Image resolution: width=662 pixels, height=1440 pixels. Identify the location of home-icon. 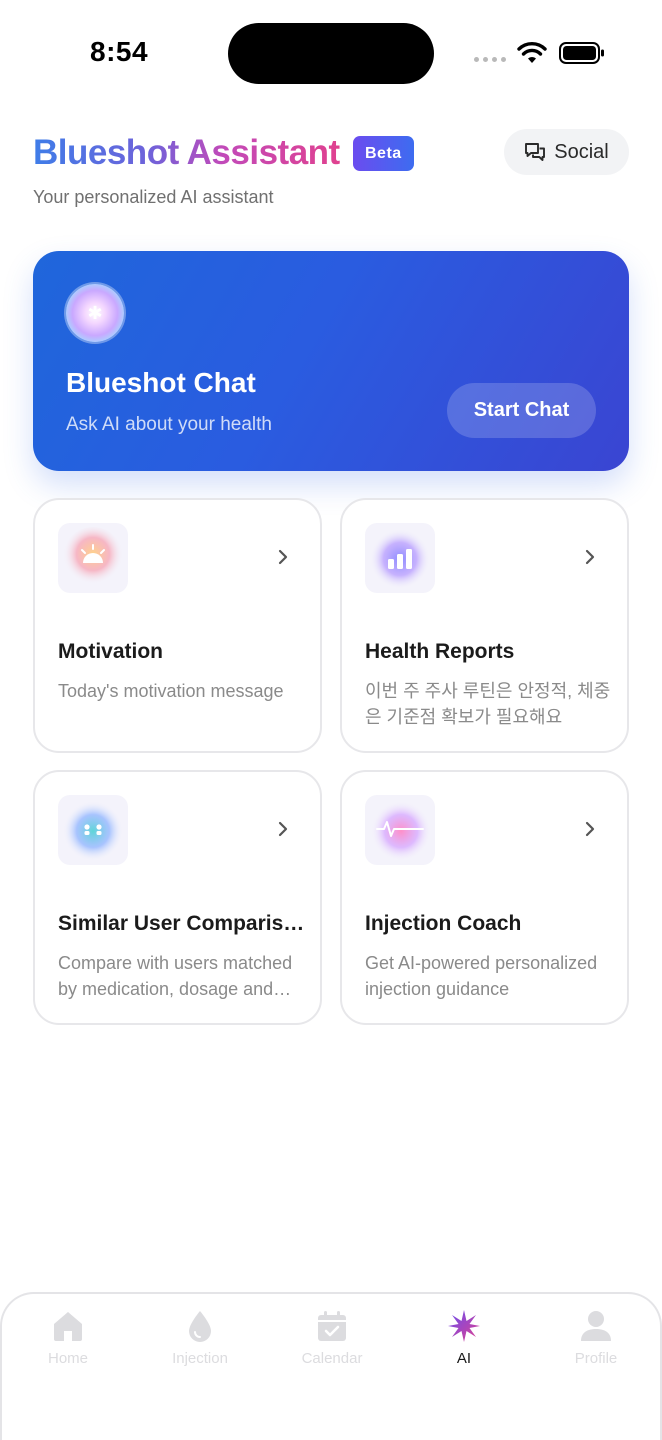
(68, 1326).